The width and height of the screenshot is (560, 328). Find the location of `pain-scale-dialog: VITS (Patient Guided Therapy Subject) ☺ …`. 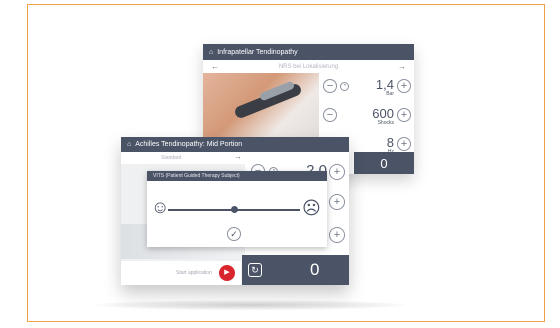

pain-scale-dialog: VITS (Patient Guided Therapy Subject) ☺ … is located at coordinates (237, 209).